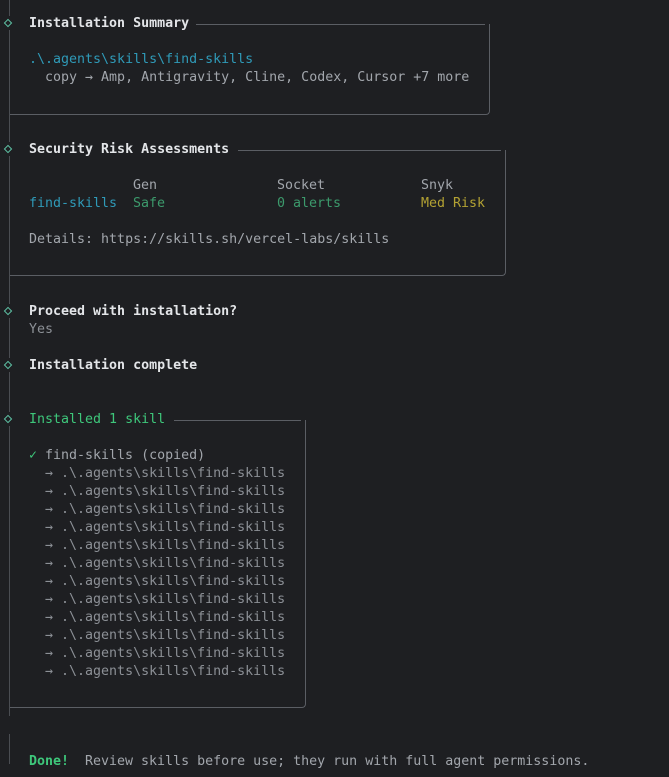  What do you see at coordinates (309, 203) in the screenshot?
I see `socket-status: 0 alerts` at bounding box center [309, 203].